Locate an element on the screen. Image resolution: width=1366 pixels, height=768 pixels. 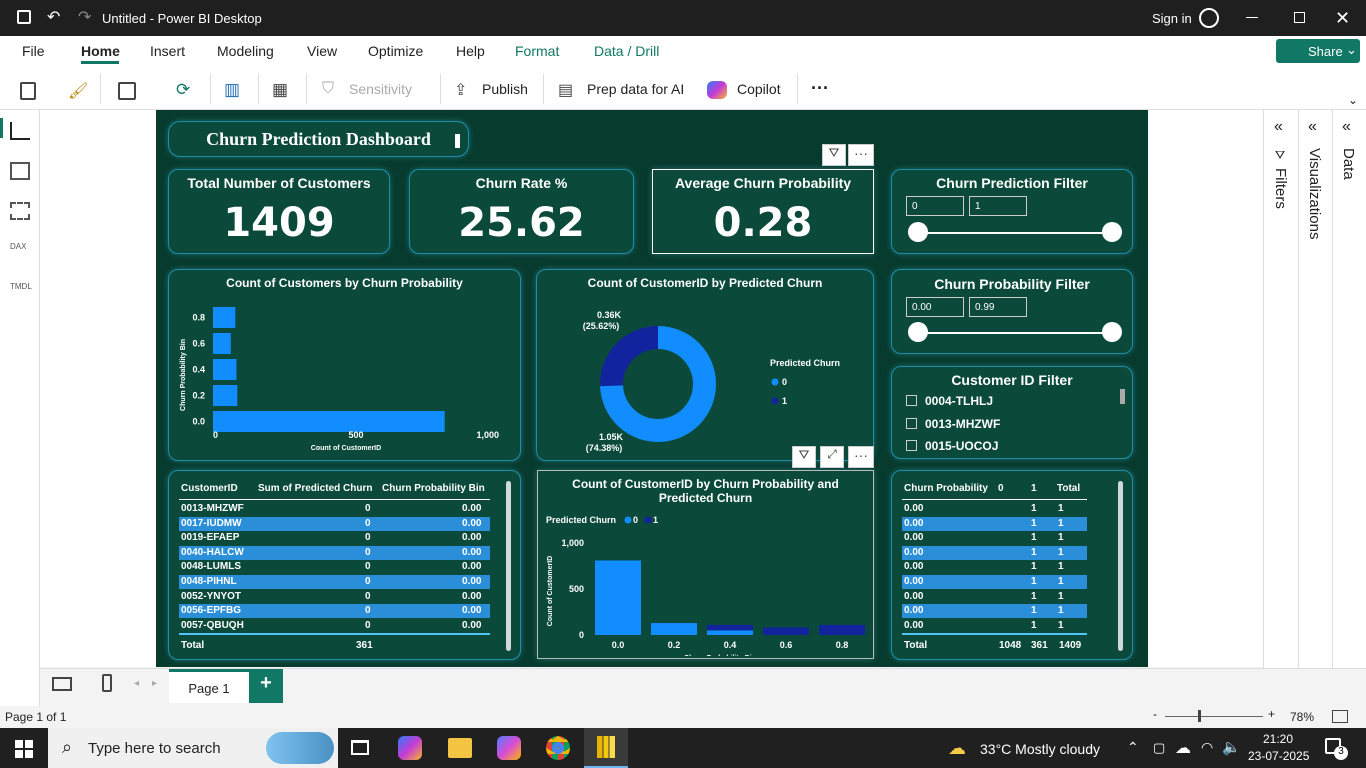
copilot-taskbar-icon is located at coordinates (410, 748).